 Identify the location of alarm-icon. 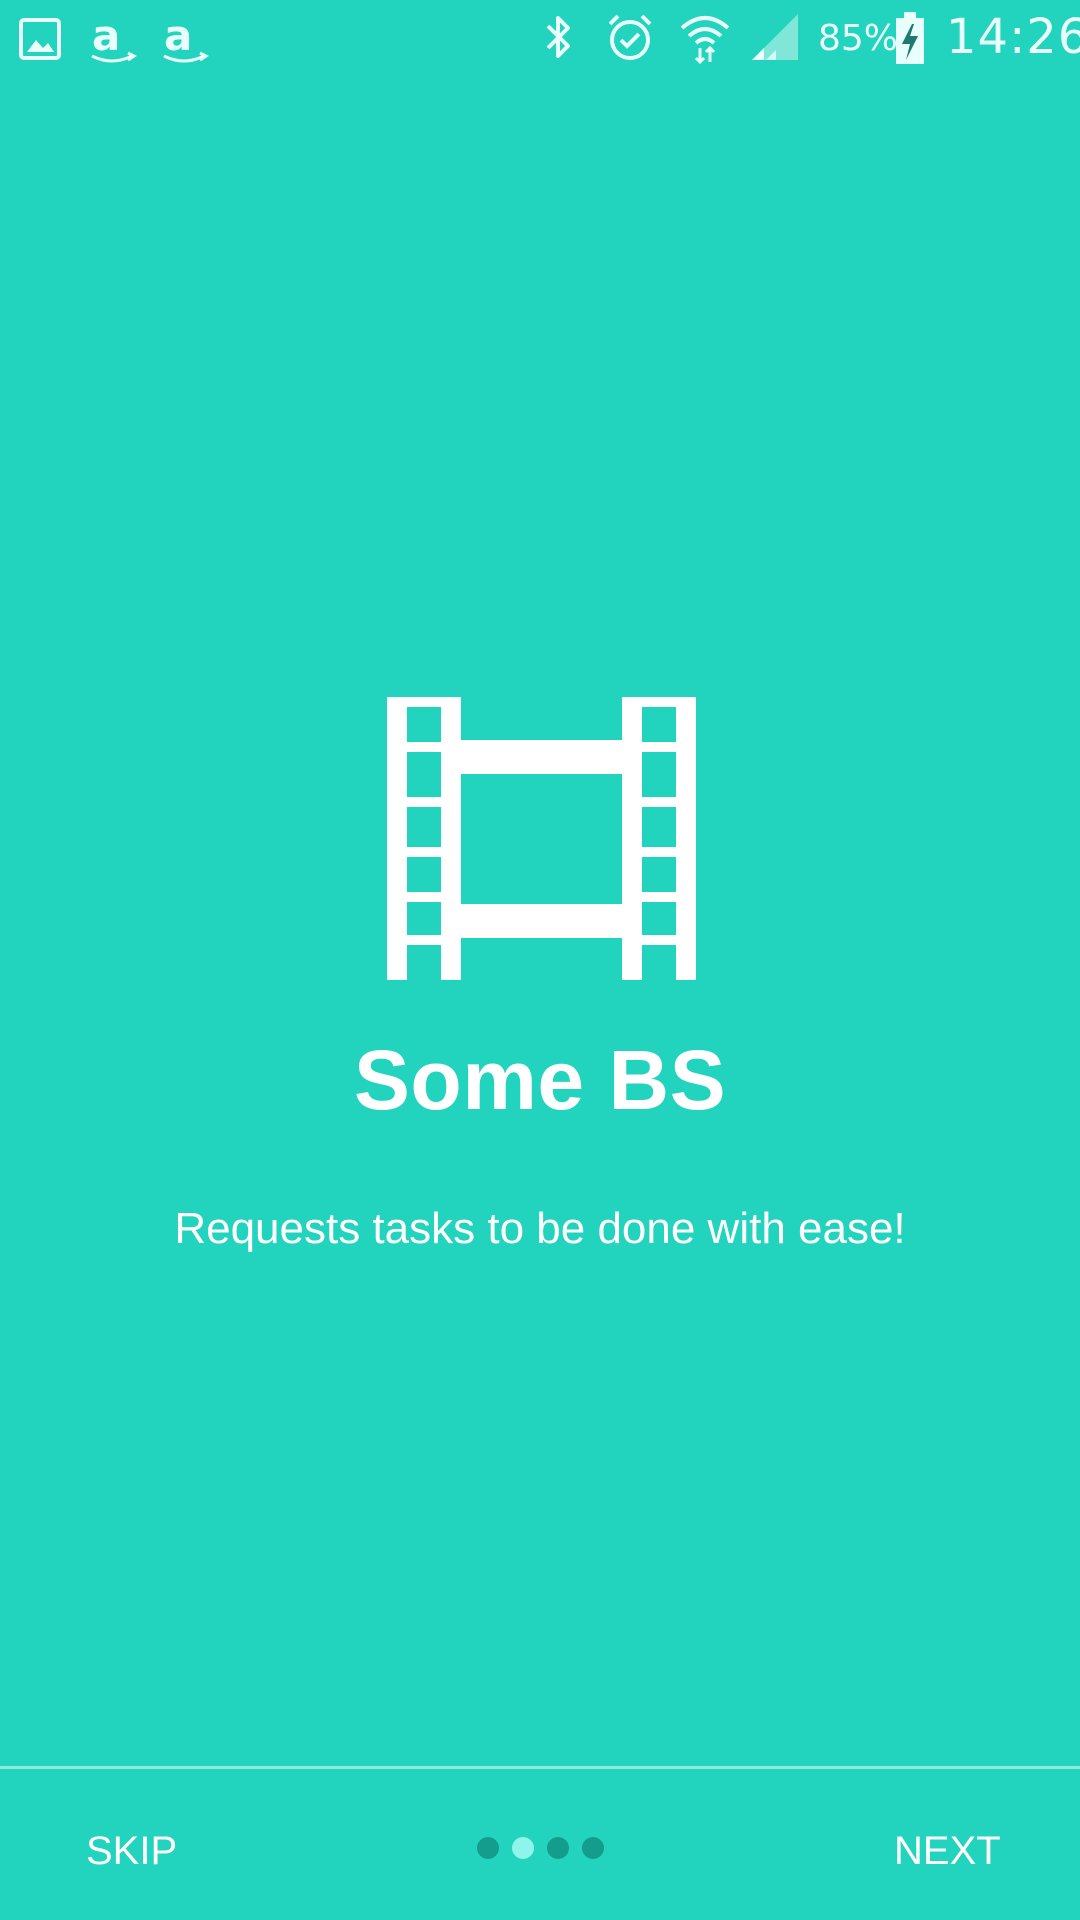
(630, 38).